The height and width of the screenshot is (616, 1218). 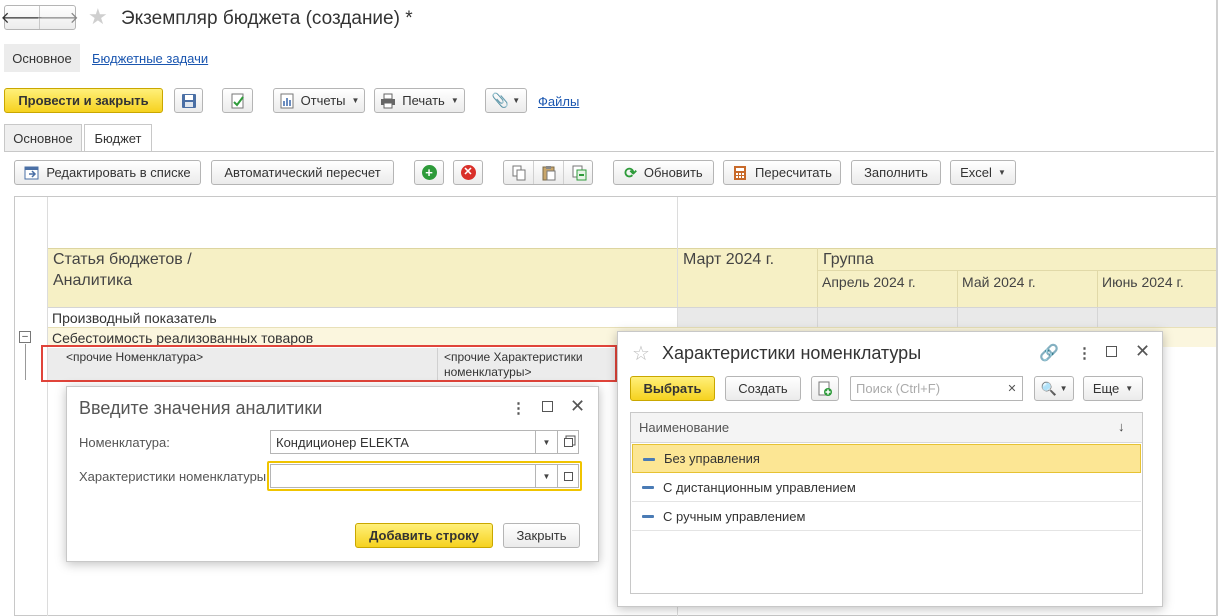 I want to click on column-header-june: Июнь 2024 г., so click(x=1143, y=282).